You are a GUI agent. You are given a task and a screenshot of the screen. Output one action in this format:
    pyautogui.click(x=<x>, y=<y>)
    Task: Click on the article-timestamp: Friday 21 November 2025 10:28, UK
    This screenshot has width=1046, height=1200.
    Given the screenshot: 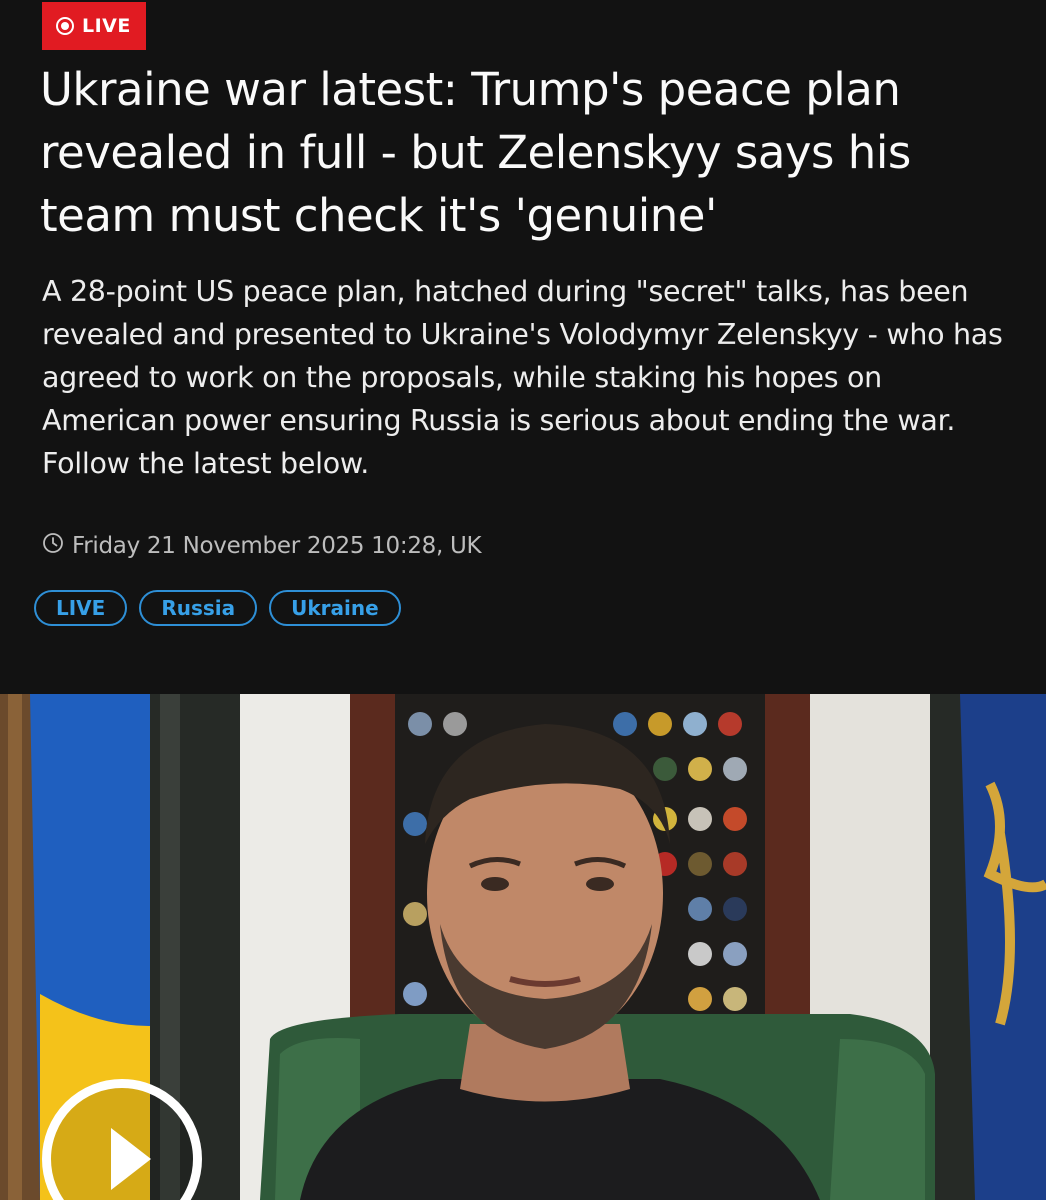 What is the action you would take?
    pyautogui.click(x=262, y=546)
    